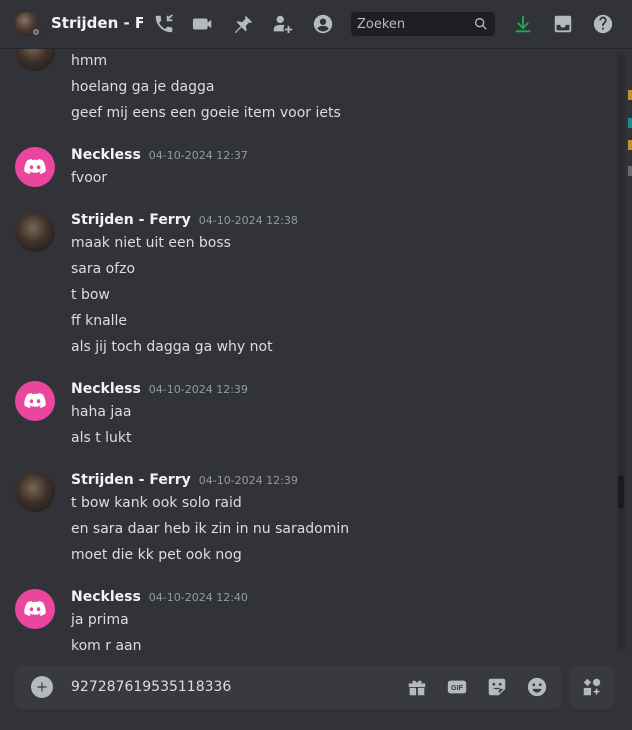  Describe the element at coordinates (497, 687) in the screenshot. I see `sticker-icon` at that location.